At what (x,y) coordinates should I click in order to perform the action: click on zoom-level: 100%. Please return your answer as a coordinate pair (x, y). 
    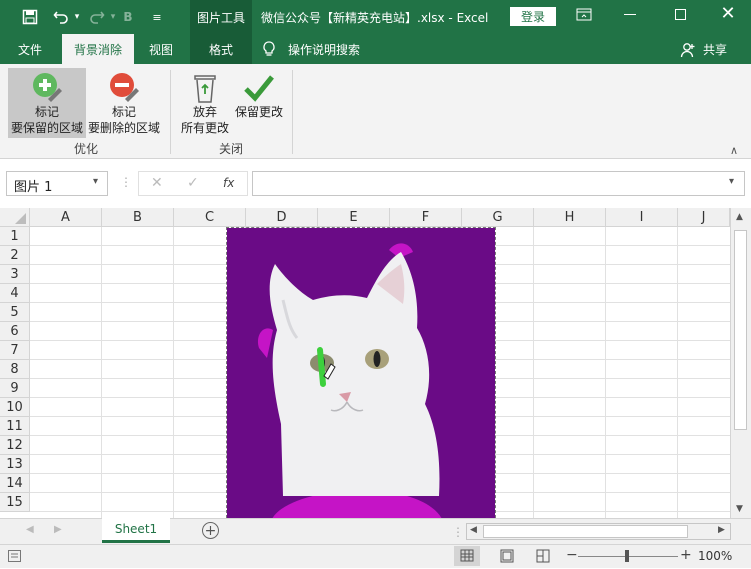
    Looking at the image, I should click on (715, 556).